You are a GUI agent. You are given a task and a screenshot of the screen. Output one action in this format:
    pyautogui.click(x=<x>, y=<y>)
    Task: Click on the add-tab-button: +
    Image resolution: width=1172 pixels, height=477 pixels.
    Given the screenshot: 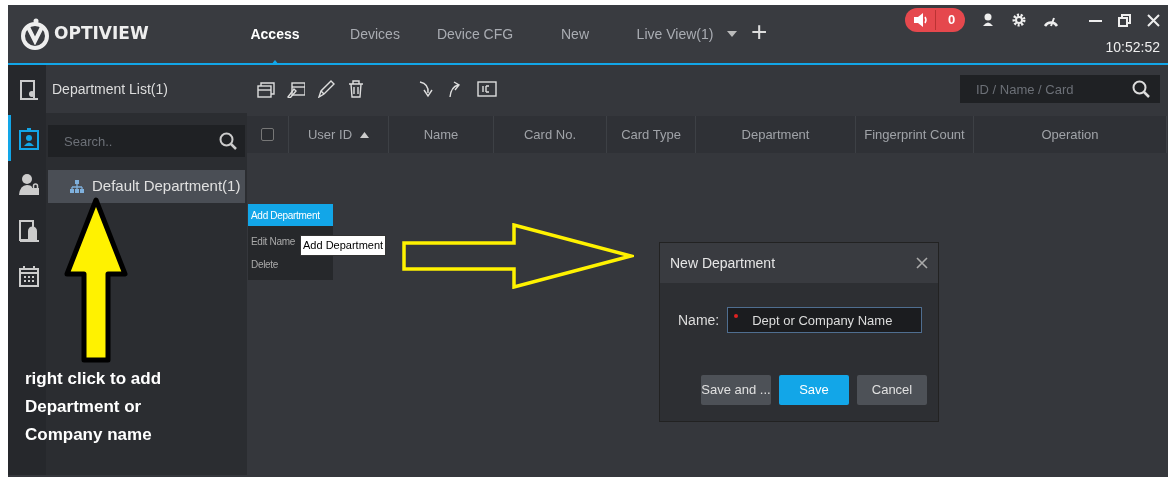 What is the action you would take?
    pyautogui.click(x=759, y=32)
    